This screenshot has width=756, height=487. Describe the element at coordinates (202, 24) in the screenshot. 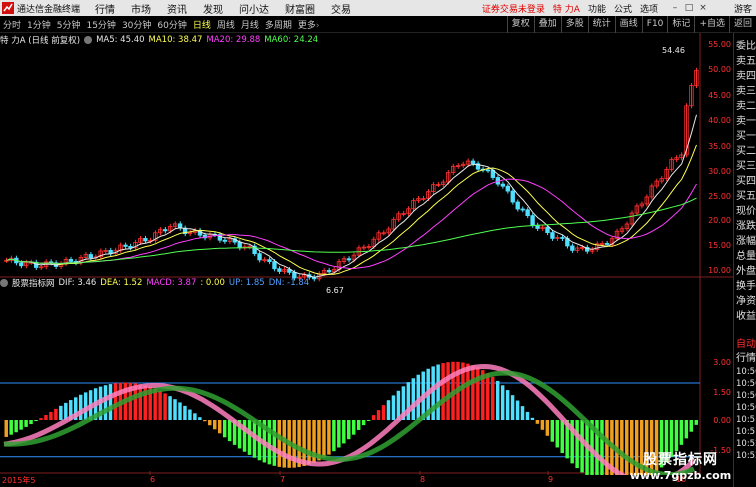

I see `period-daily: 日线` at that location.